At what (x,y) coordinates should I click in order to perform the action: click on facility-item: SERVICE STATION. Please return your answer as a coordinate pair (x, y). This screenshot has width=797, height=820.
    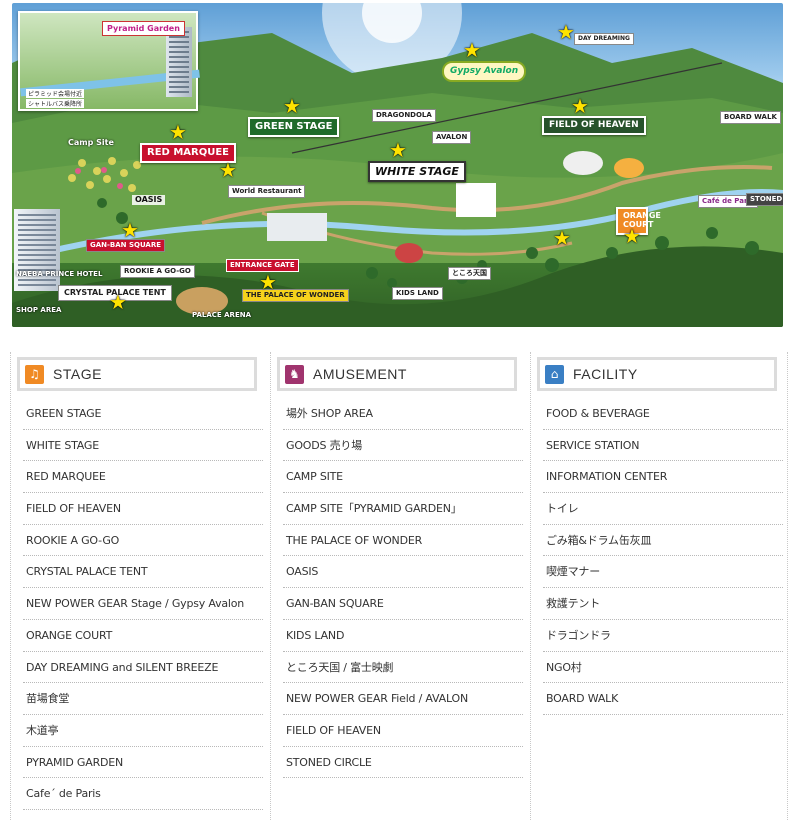
    Looking at the image, I should click on (663, 446).